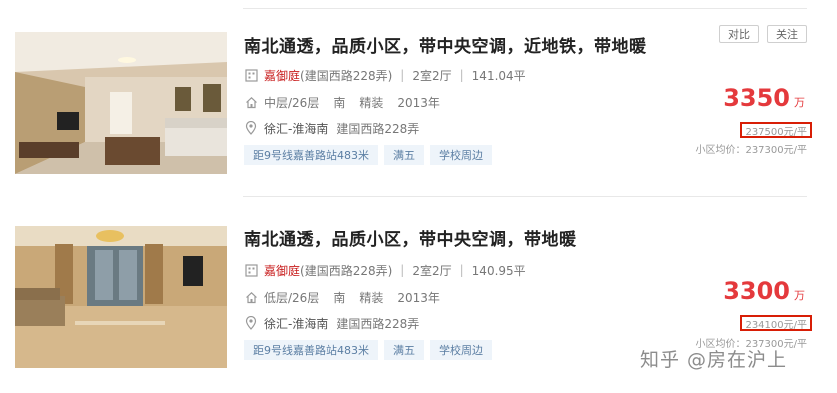 The image size is (837, 393). I want to click on price-value: 3350, so click(756, 98).